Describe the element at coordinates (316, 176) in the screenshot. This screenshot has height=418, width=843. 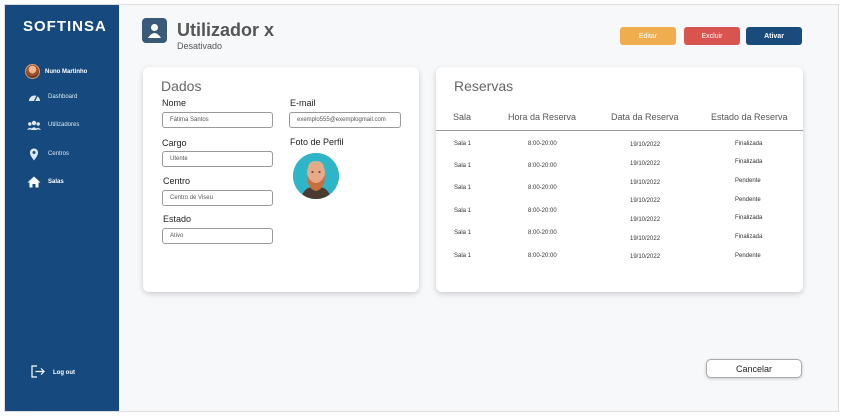
I see `profile-photo` at that location.